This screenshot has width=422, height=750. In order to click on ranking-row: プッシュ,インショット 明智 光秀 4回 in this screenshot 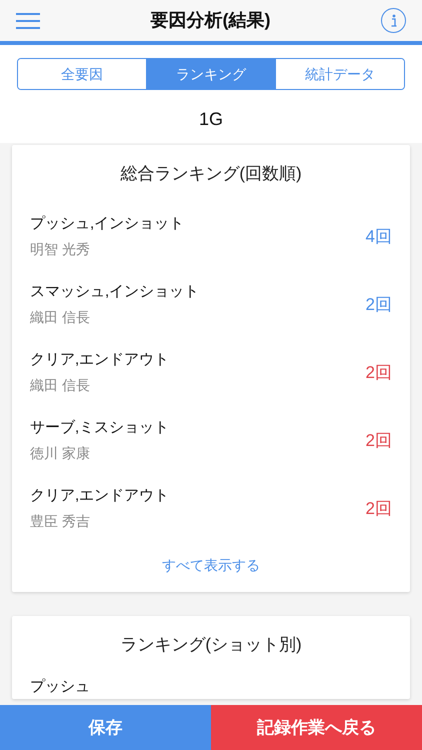, I will do `click(211, 236)`.